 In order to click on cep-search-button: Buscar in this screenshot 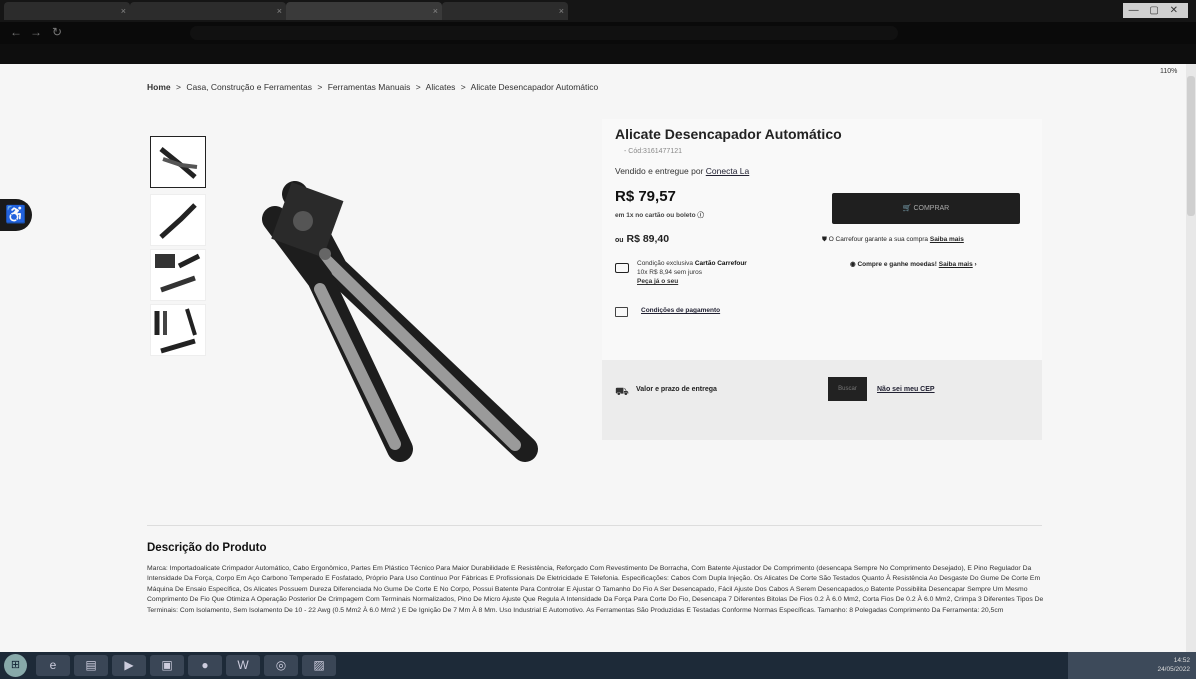, I will do `click(847, 389)`.